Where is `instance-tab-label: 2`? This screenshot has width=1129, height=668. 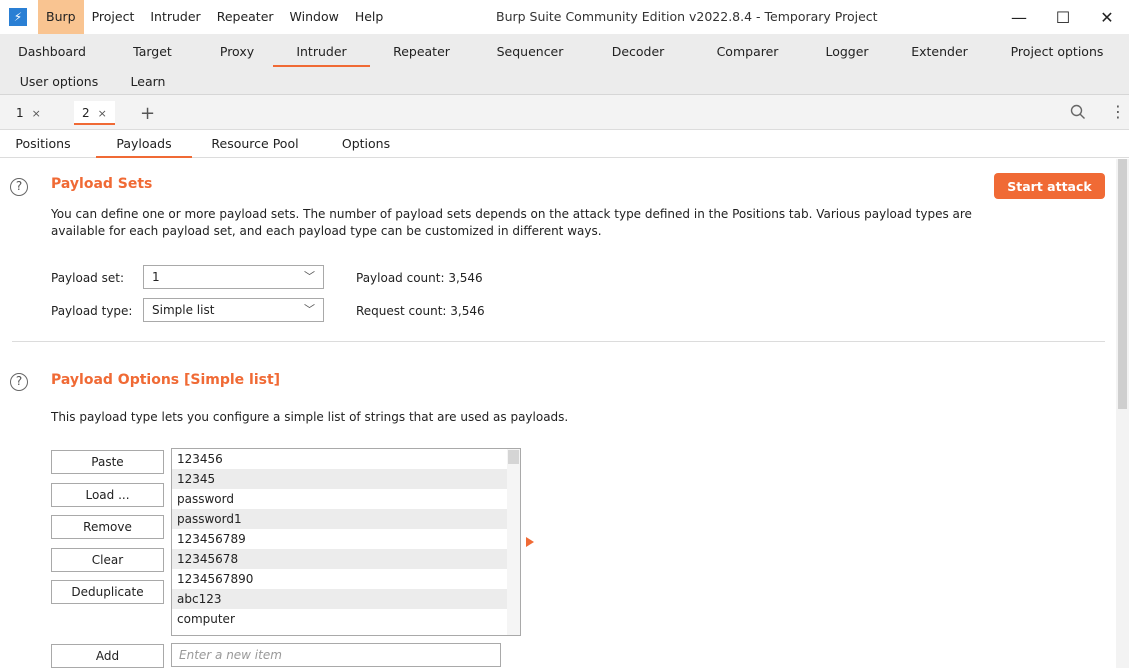
instance-tab-label: 2 is located at coordinates (86, 113).